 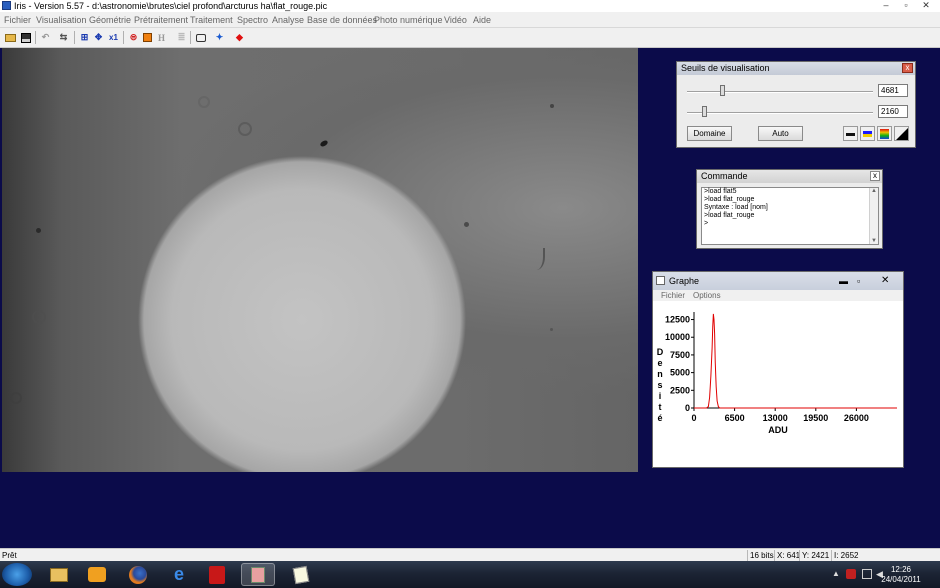 What do you see at coordinates (709, 133) in the screenshot?
I see `domaine-button: Domaine` at bounding box center [709, 133].